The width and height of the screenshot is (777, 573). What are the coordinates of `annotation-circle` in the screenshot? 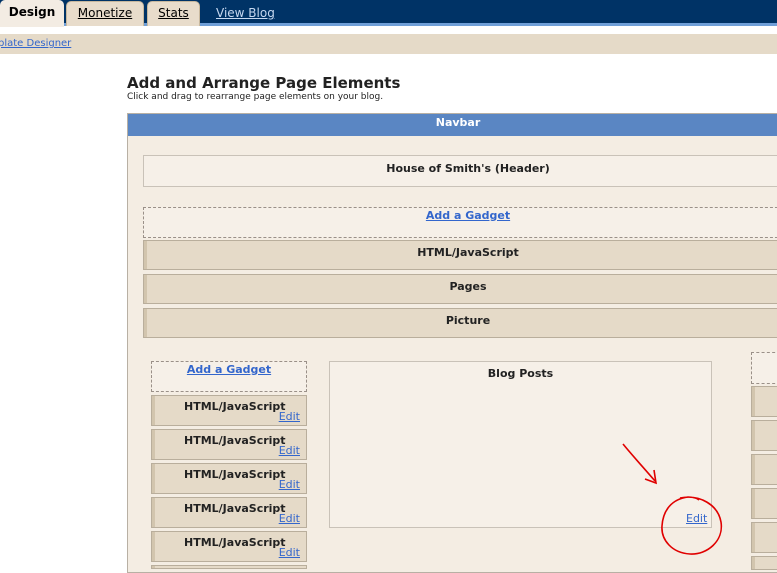 It's located at (692, 525).